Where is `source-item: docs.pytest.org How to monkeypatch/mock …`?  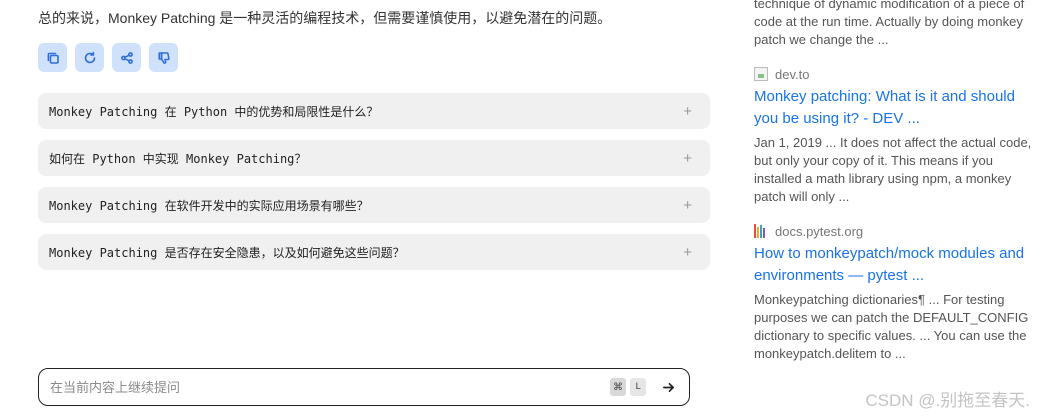
source-item: docs.pytest.org How to monkeypatch/mock … is located at coordinates (896, 292).